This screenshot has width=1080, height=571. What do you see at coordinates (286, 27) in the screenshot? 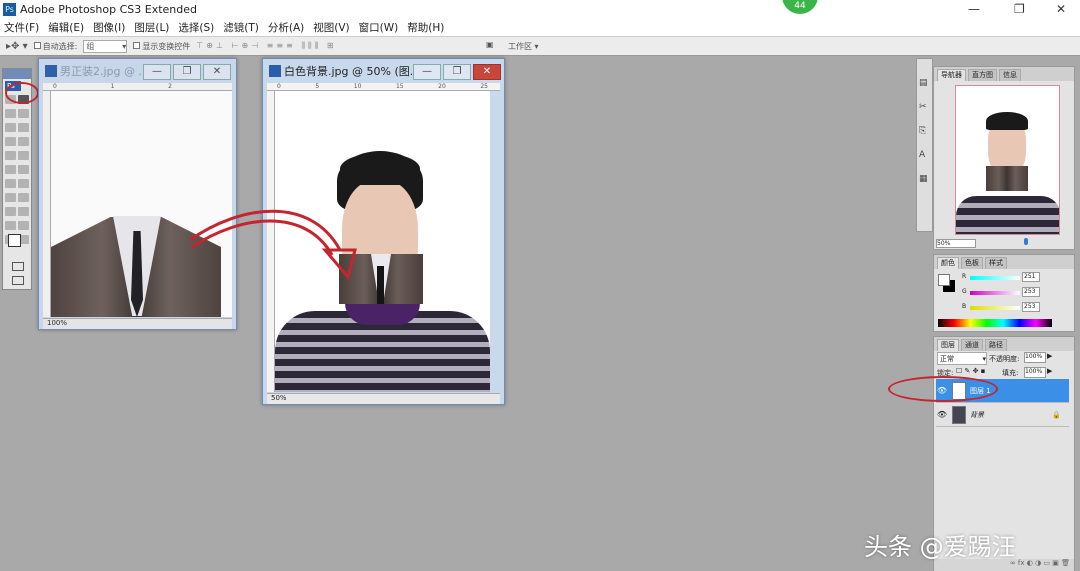
I see `menu-analysis: 分析(A)` at bounding box center [286, 27].